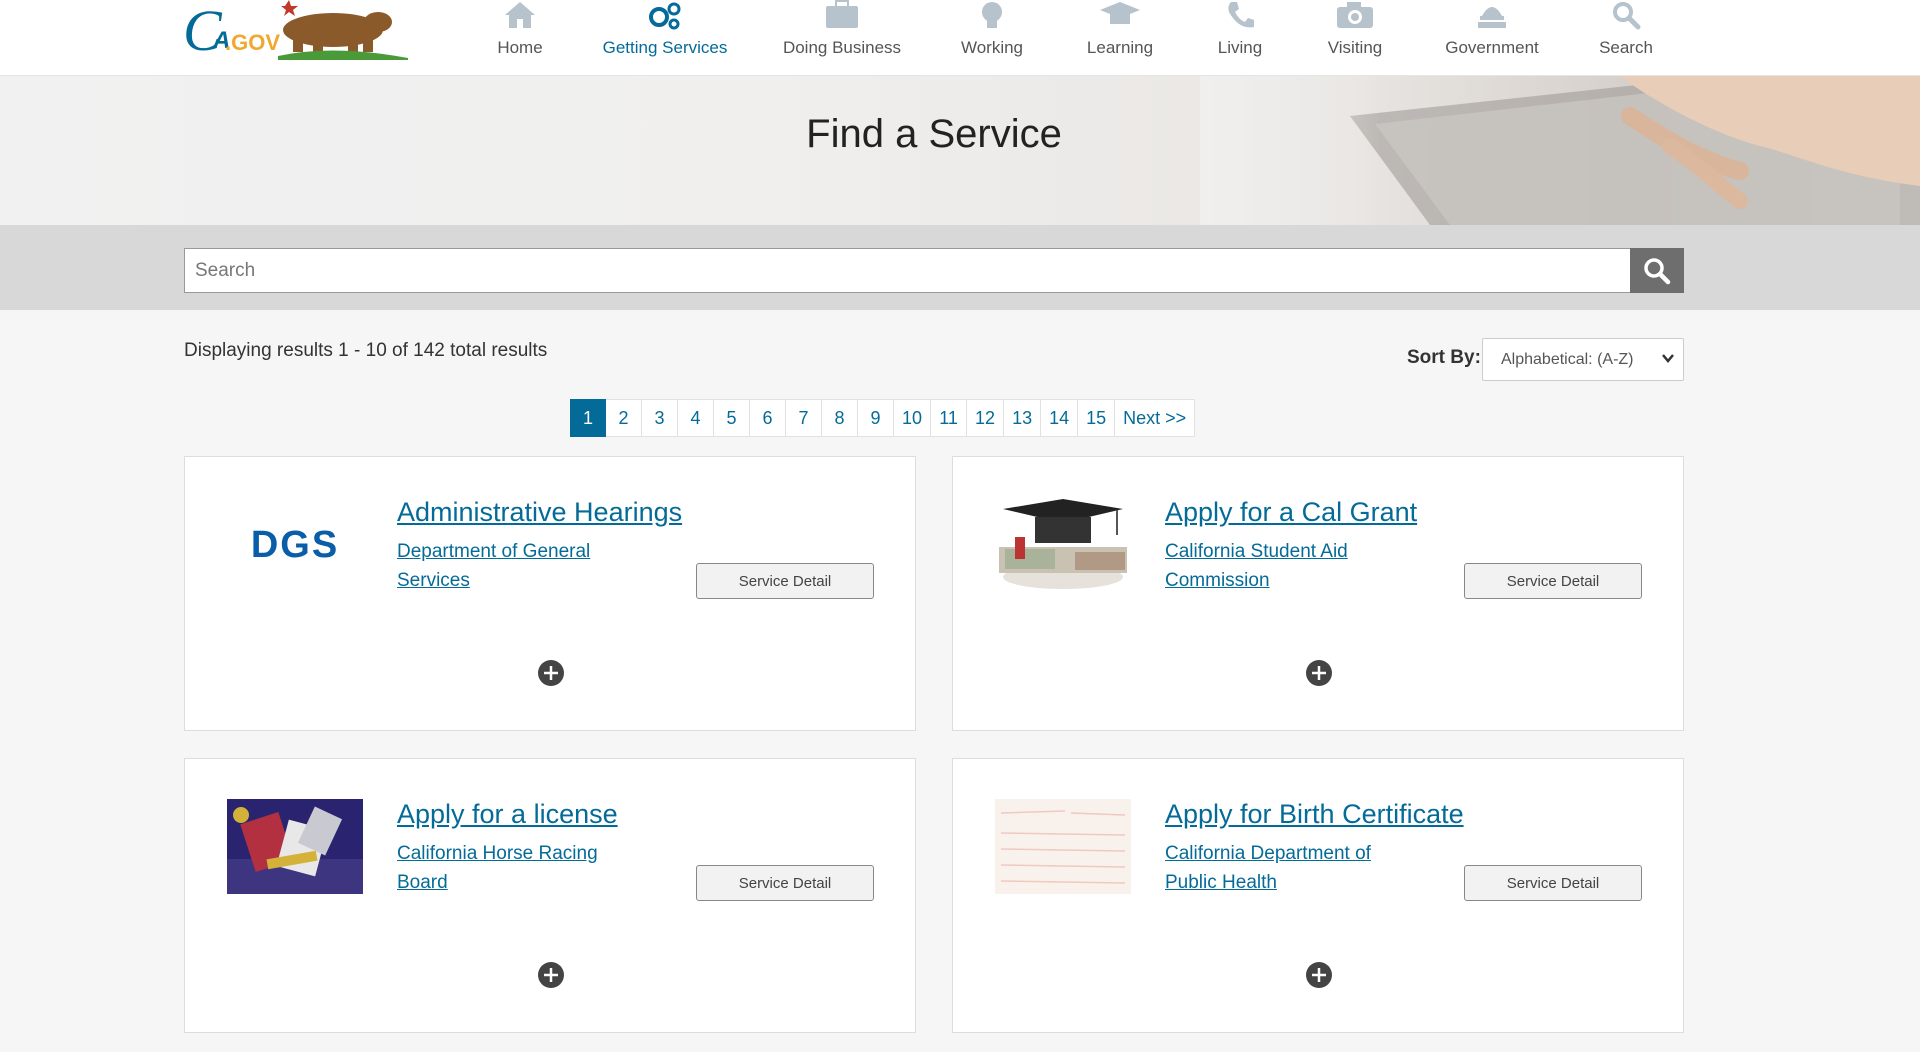 The image size is (1920, 1052). I want to click on nav-item-doing-business: Doing Business, so click(842, 33).